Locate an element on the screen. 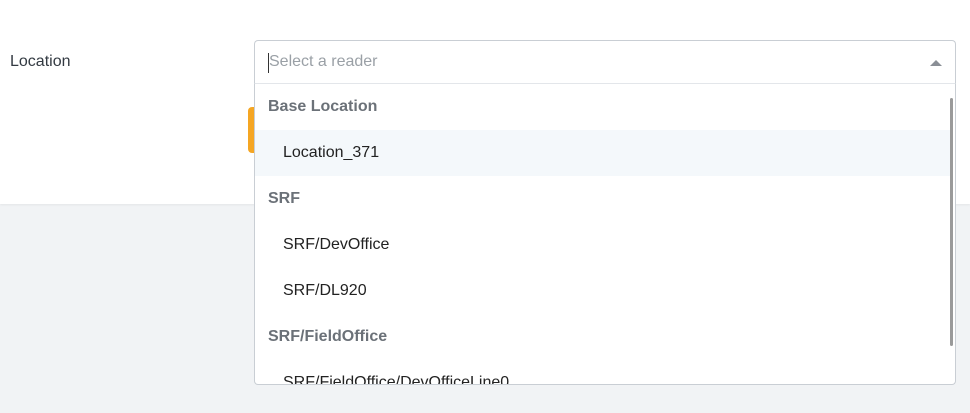 This screenshot has width=970, height=413. option-location-371: Location_371 is located at coordinates (603, 153).